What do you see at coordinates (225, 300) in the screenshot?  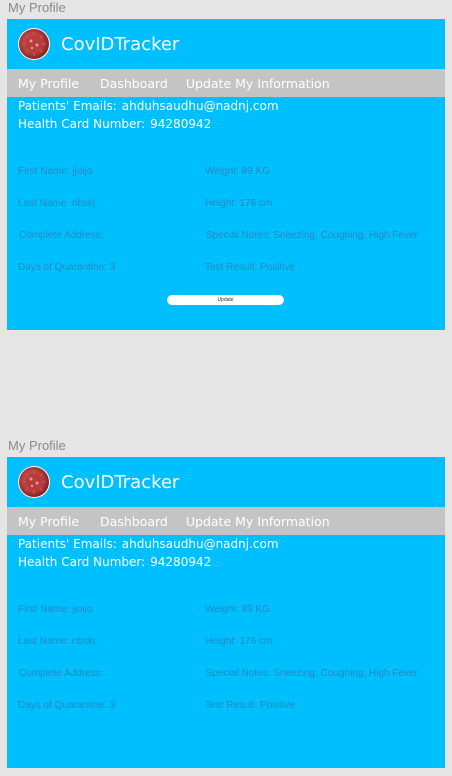 I see `update-button: Update` at bounding box center [225, 300].